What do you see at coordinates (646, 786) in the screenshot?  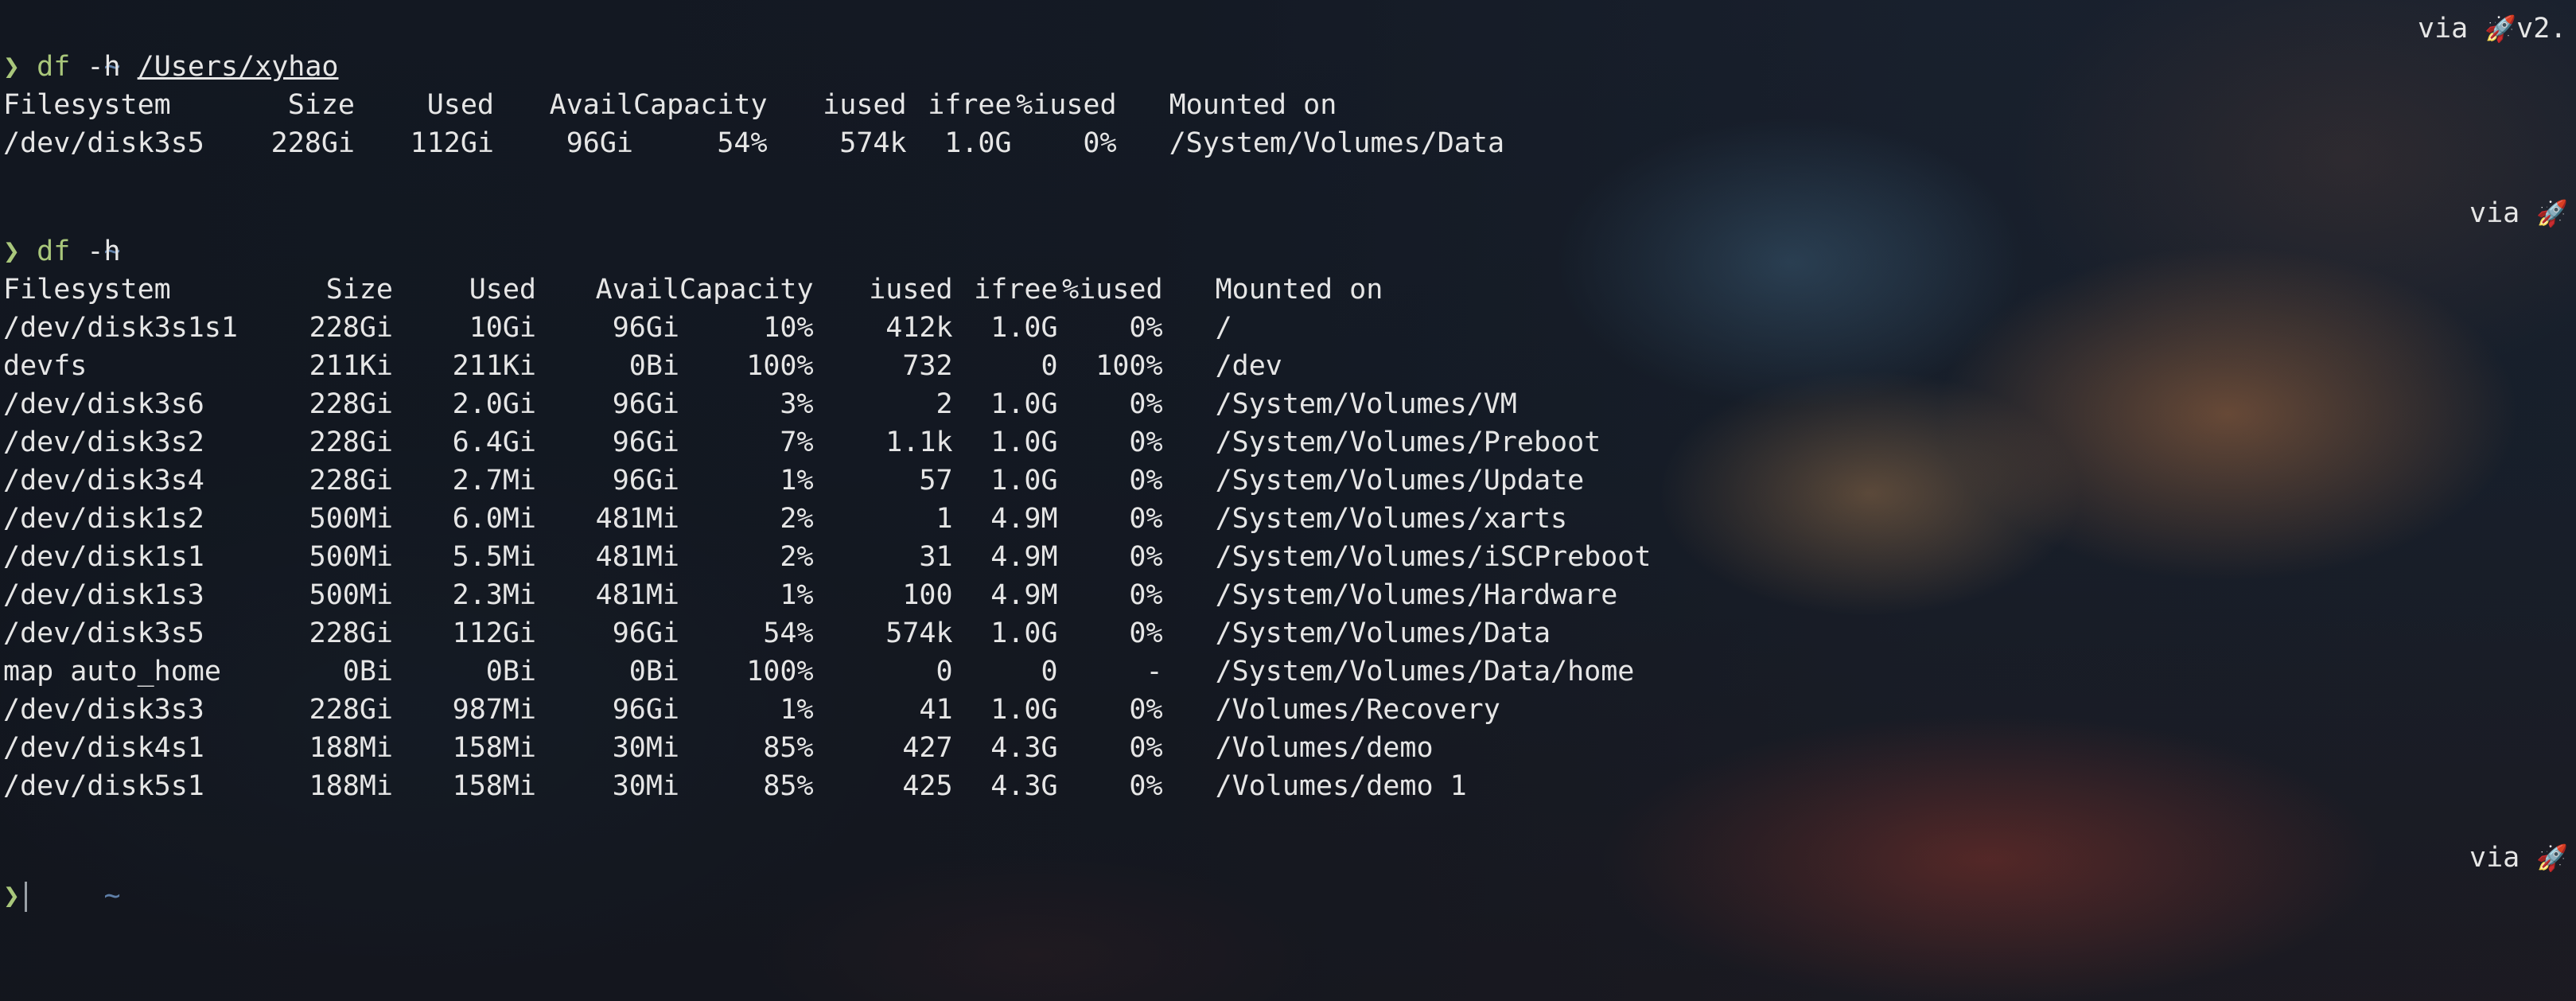 I see `table-cell: 30Mi` at bounding box center [646, 786].